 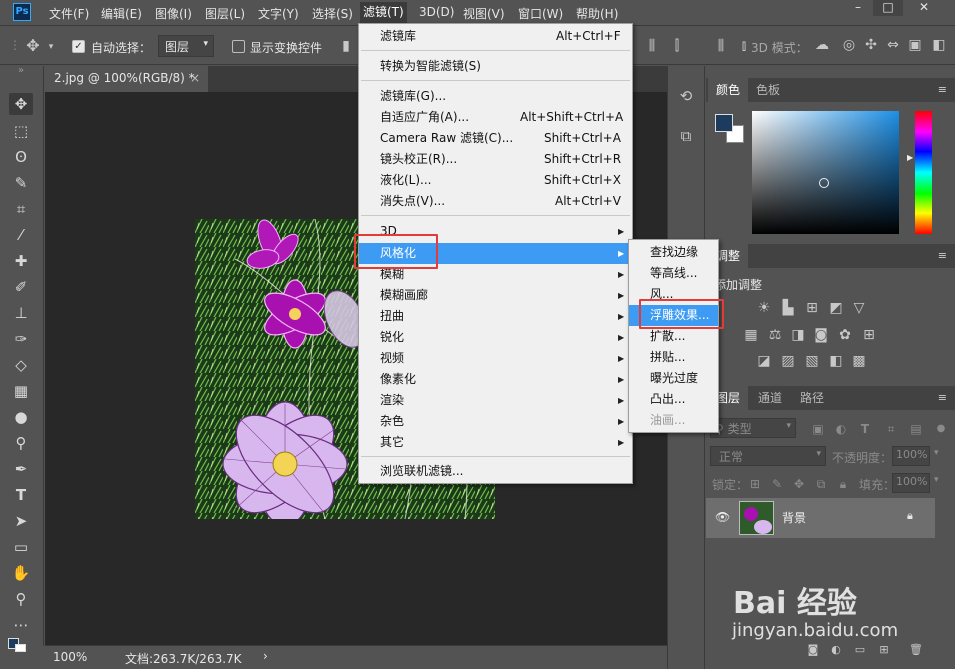 What do you see at coordinates (186, 46) in the screenshot?
I see `auto-select-dropdown: 图层 ▾` at bounding box center [186, 46].